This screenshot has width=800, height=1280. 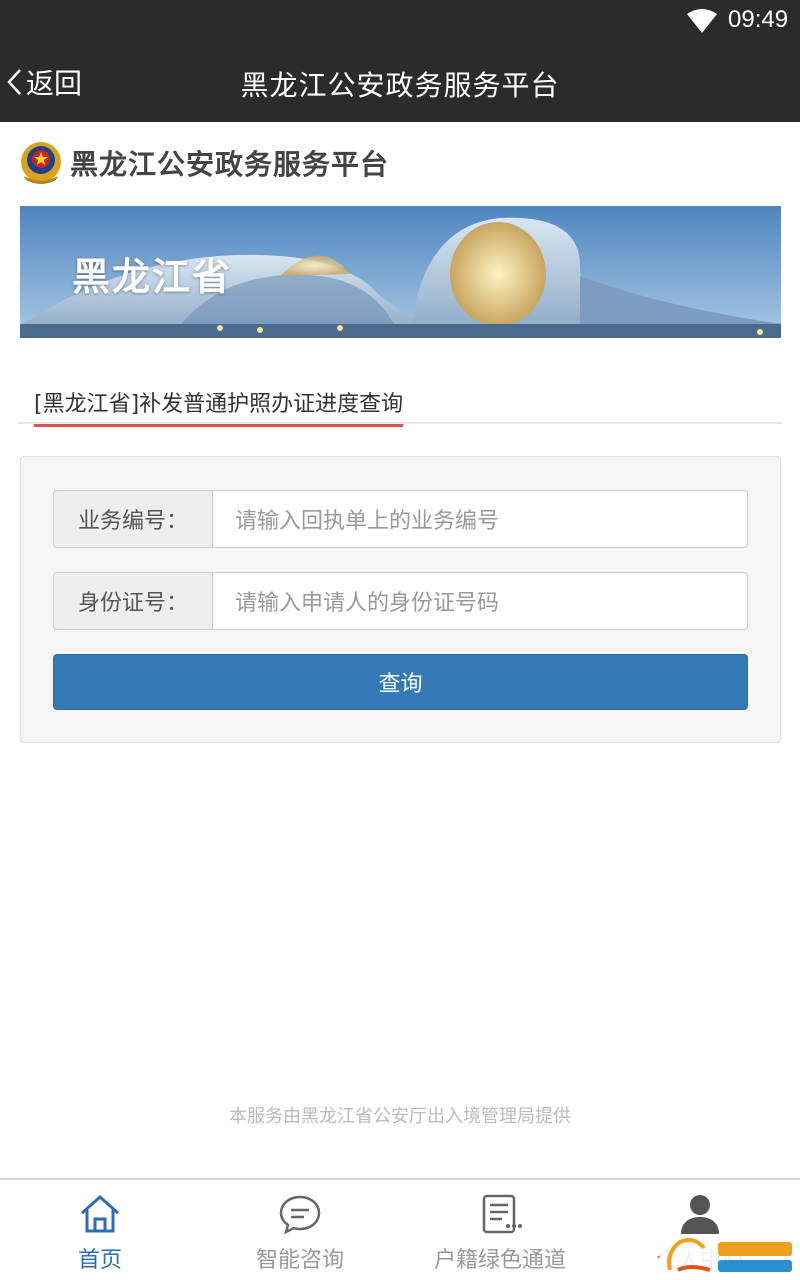 What do you see at coordinates (400, 682) in the screenshot?
I see `query-button: 查询` at bounding box center [400, 682].